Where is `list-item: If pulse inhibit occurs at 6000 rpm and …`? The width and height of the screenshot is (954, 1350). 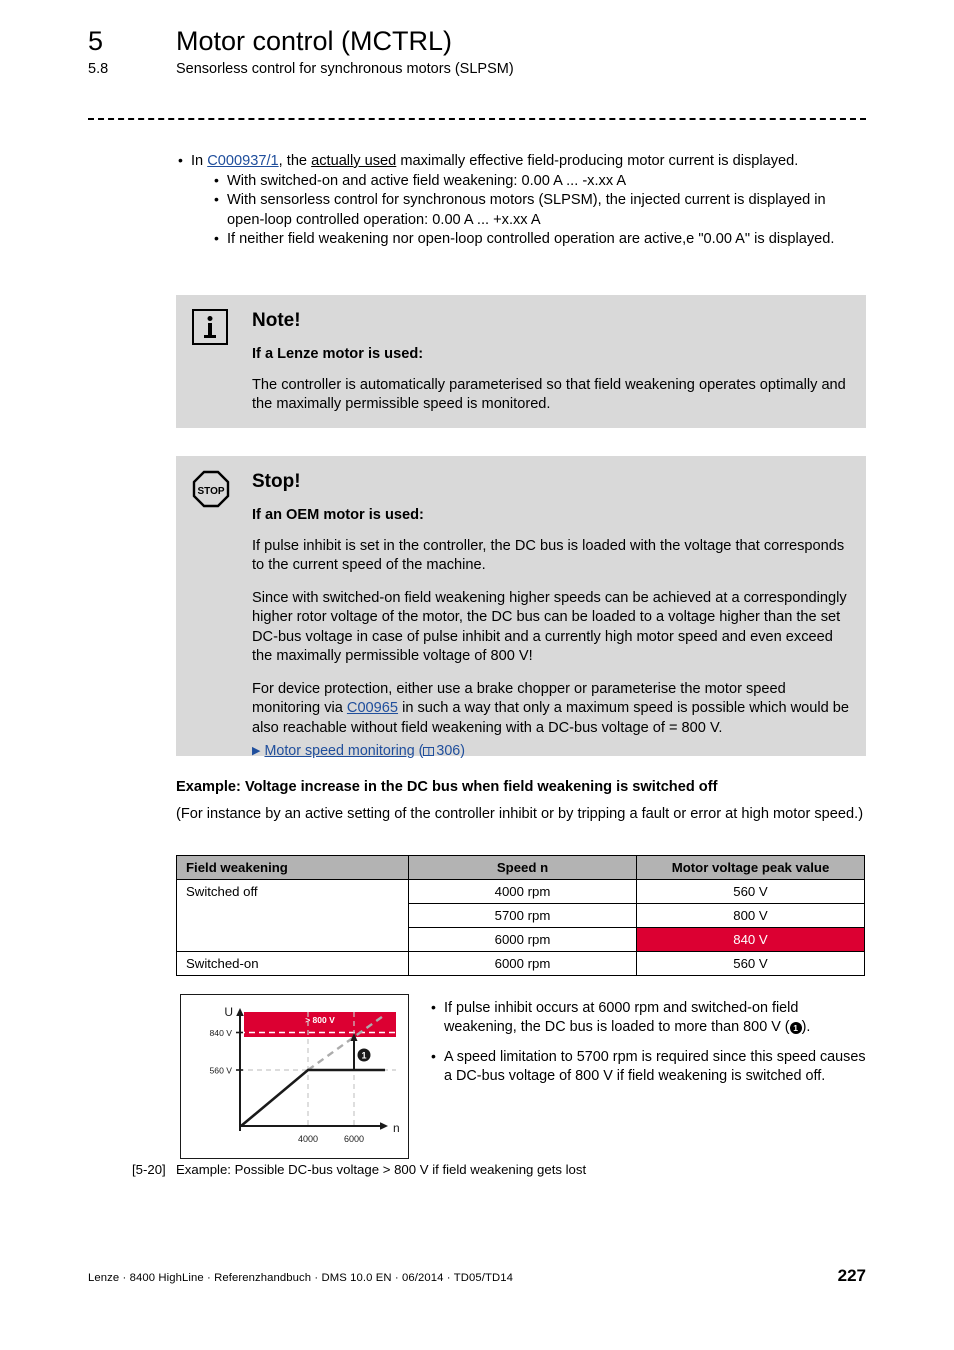 list-item: If pulse inhibit occurs at 6000 rpm and … is located at coordinates (647, 1018).